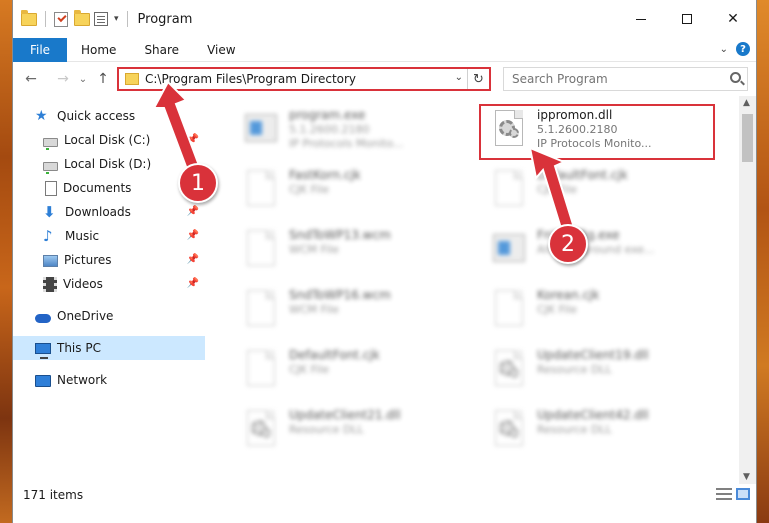  I want to click on status-bar: 171 items, so click(384, 495).